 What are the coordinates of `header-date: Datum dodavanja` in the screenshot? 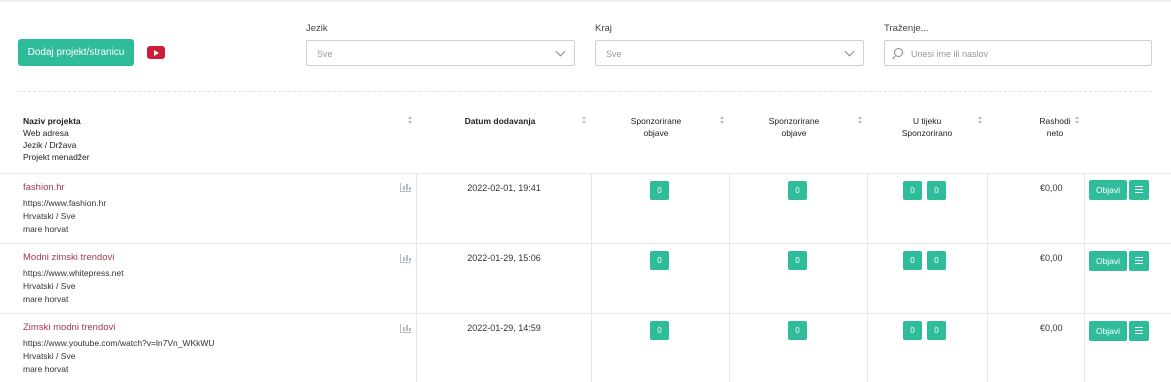 It's located at (500, 121).